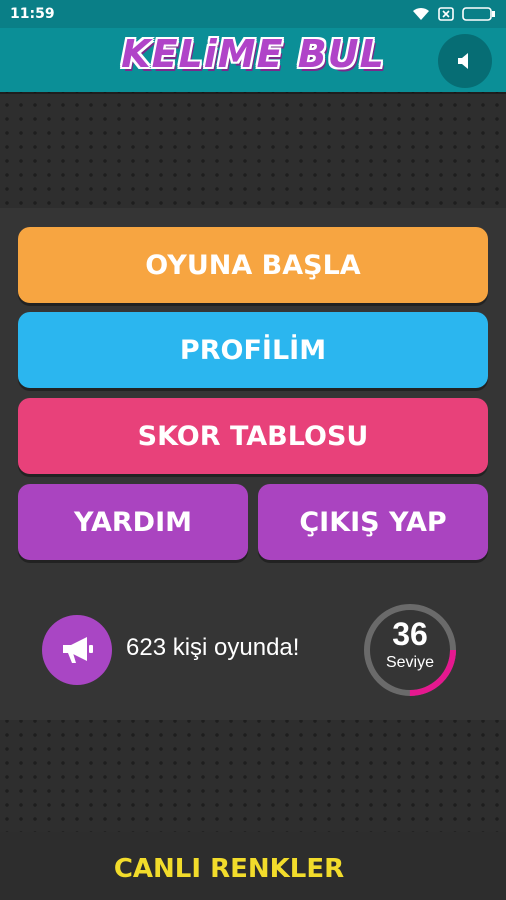  I want to click on scoreboard-button: SKOR TABLOSU, so click(253, 436).